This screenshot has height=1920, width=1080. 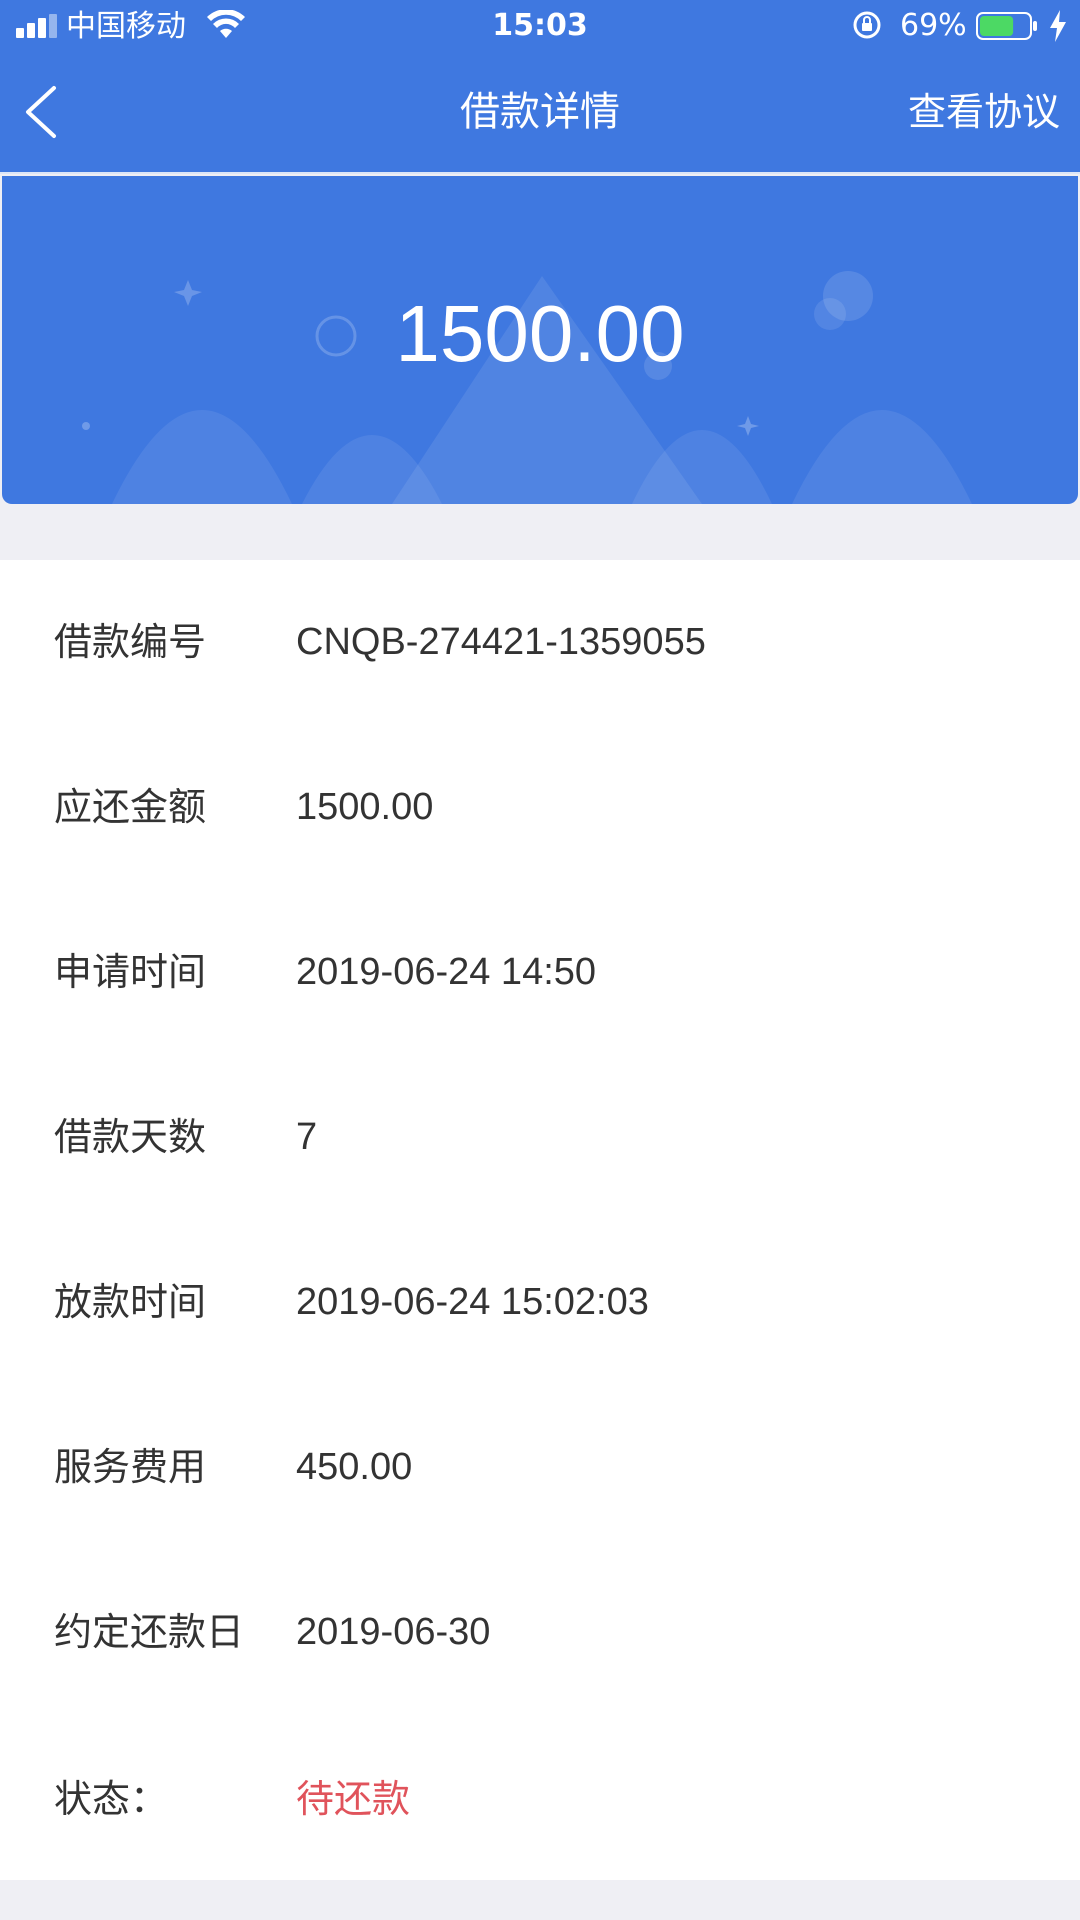 What do you see at coordinates (130, 1137) in the screenshot?
I see `detail-label: 借款天数` at bounding box center [130, 1137].